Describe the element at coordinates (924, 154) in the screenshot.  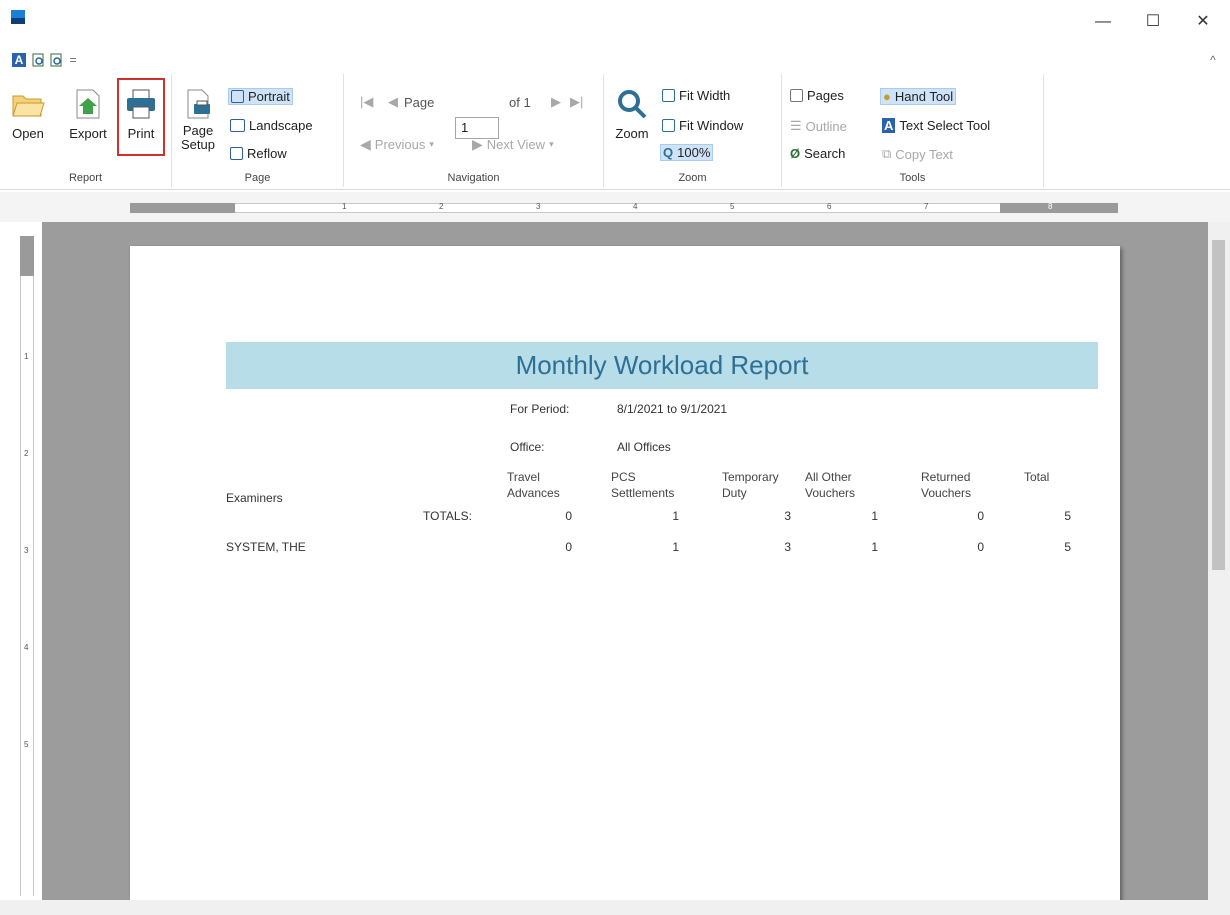
I see `copy-text-label: Copy Text` at that location.